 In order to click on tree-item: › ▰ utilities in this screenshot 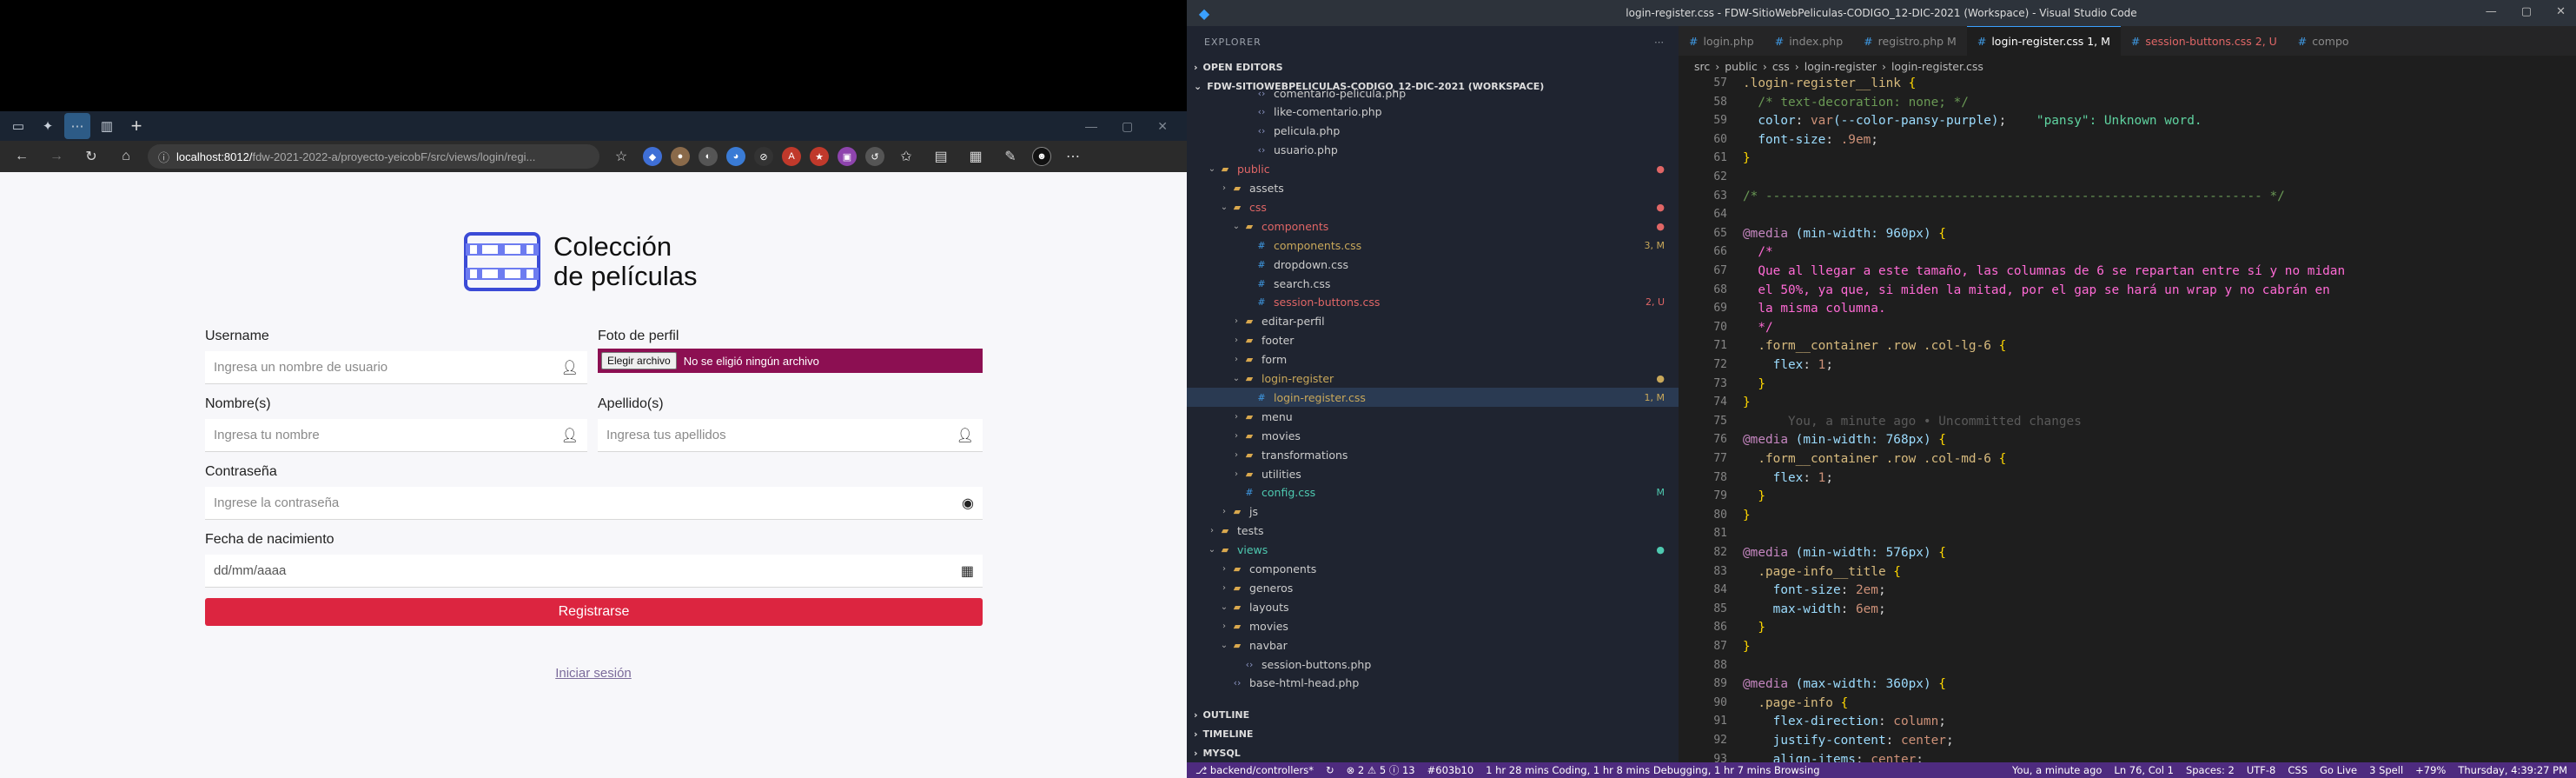, I will do `click(1433, 473)`.